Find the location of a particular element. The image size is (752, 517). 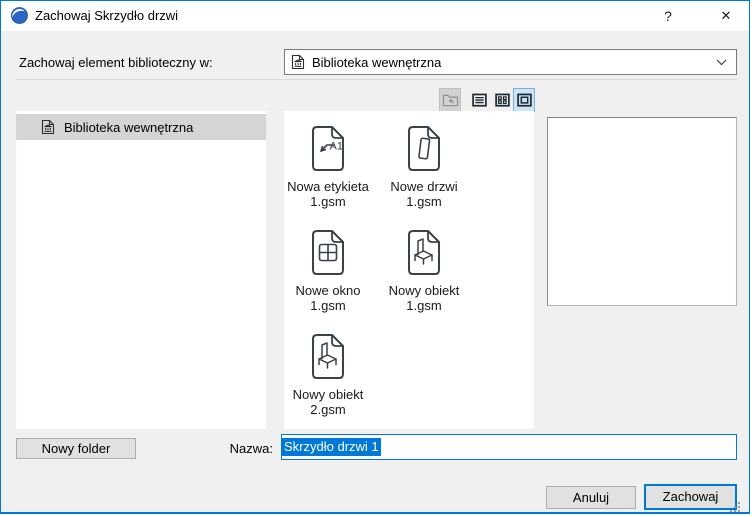

sidebar-item-label: Biblioteka wewnętrzna is located at coordinates (129, 127).